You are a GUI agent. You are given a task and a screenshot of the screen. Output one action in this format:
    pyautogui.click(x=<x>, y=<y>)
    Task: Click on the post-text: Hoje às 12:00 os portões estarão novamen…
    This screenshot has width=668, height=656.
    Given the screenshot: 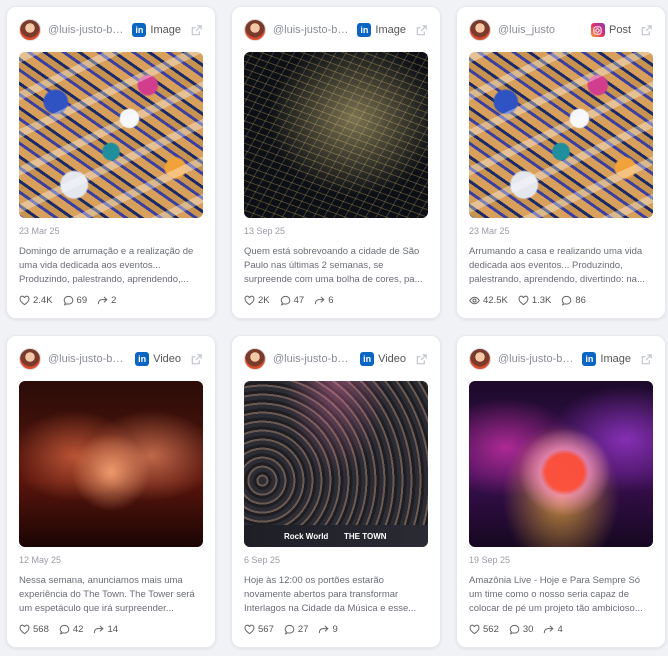 What is the action you would take?
    pyautogui.click(x=330, y=594)
    